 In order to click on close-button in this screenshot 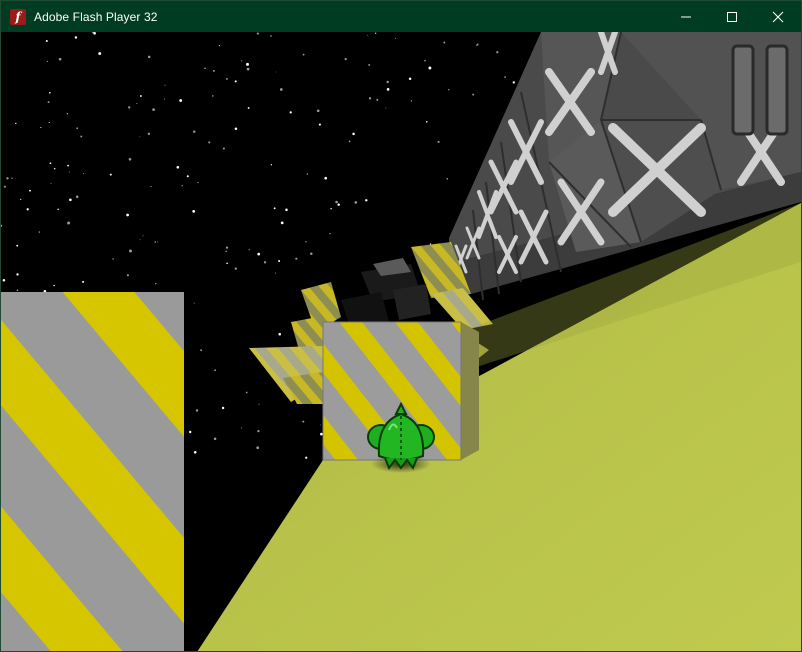, I will do `click(778, 16)`.